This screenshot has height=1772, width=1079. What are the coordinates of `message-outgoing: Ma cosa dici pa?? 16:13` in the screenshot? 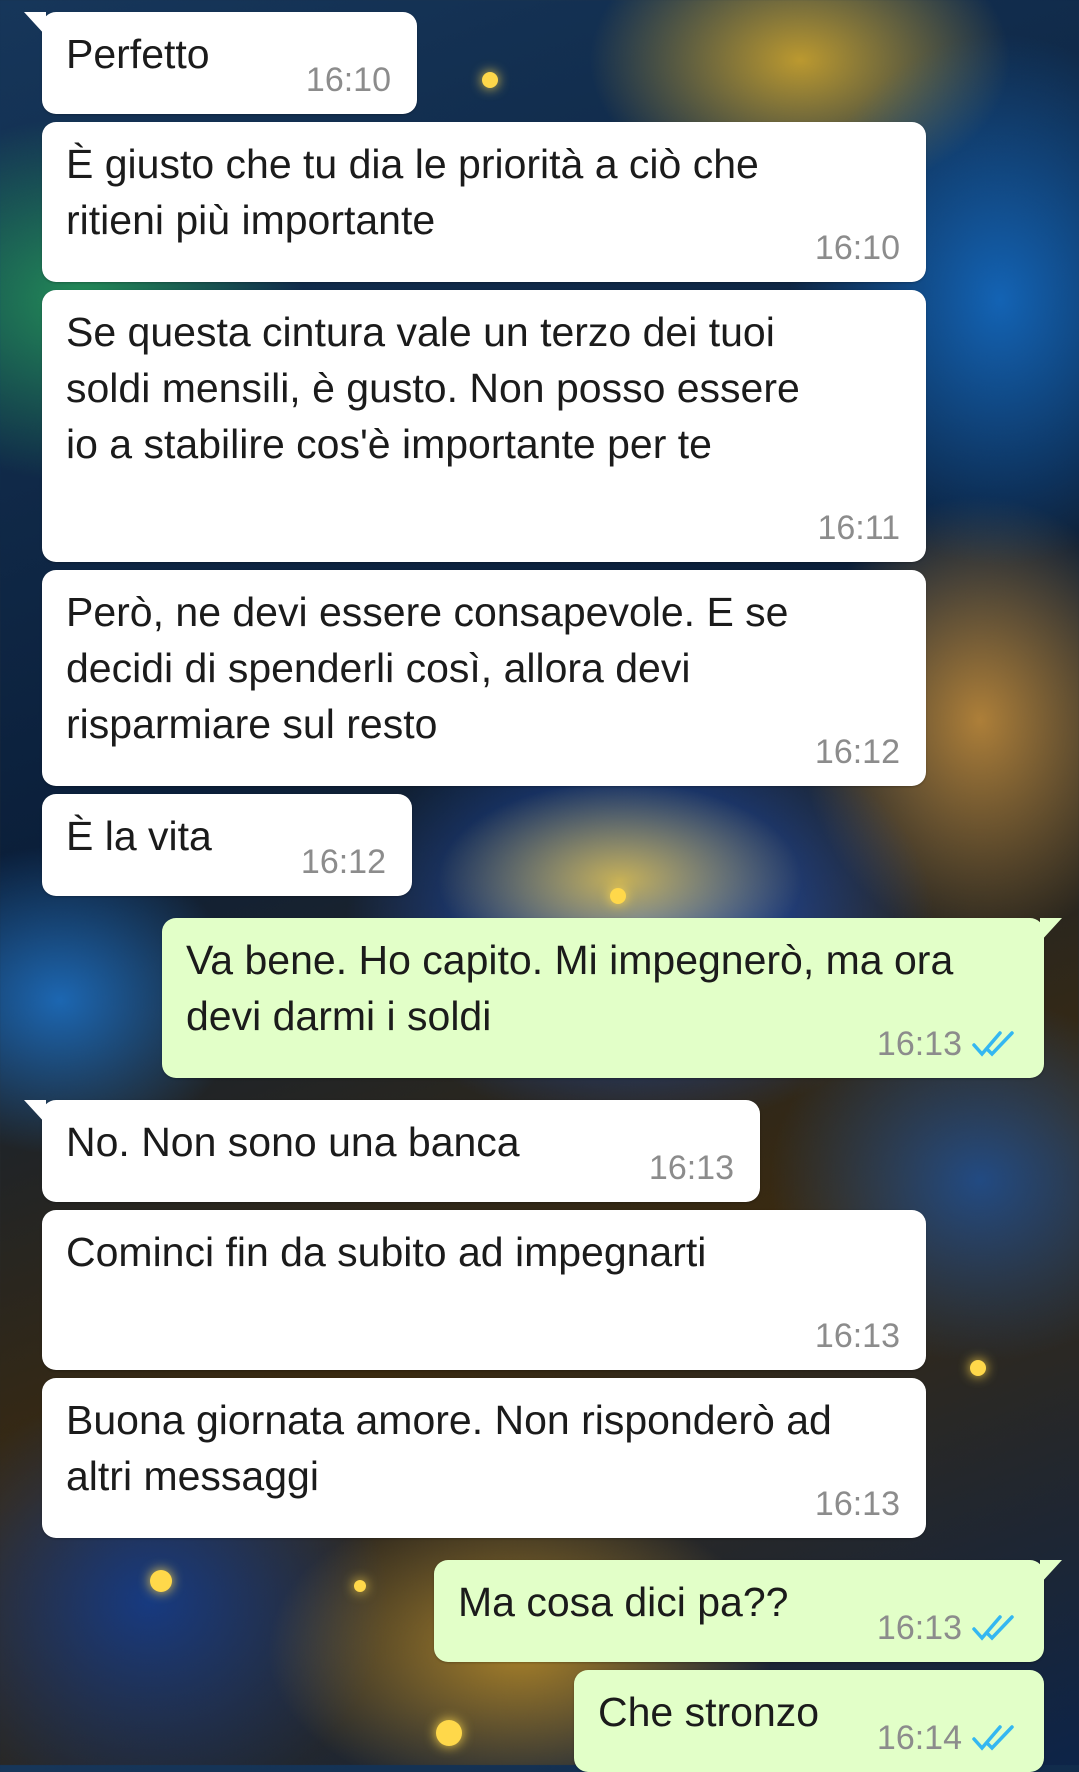 It's located at (748, 1611).